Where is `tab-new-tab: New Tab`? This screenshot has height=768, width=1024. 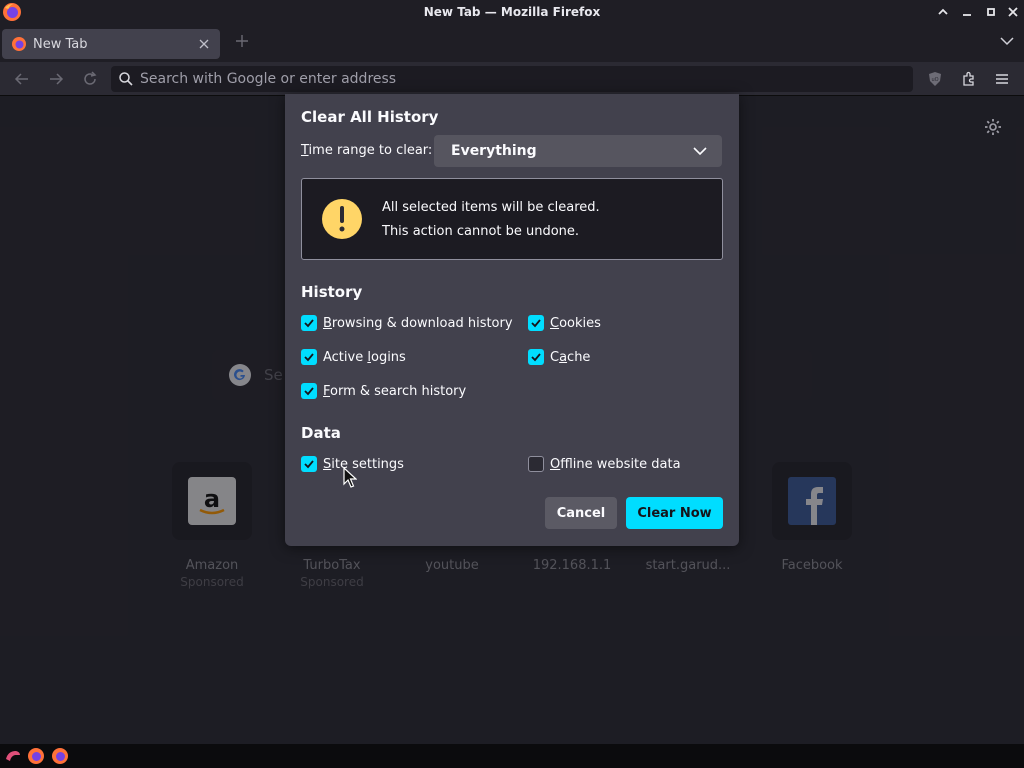 tab-new-tab: New Tab is located at coordinates (111, 44).